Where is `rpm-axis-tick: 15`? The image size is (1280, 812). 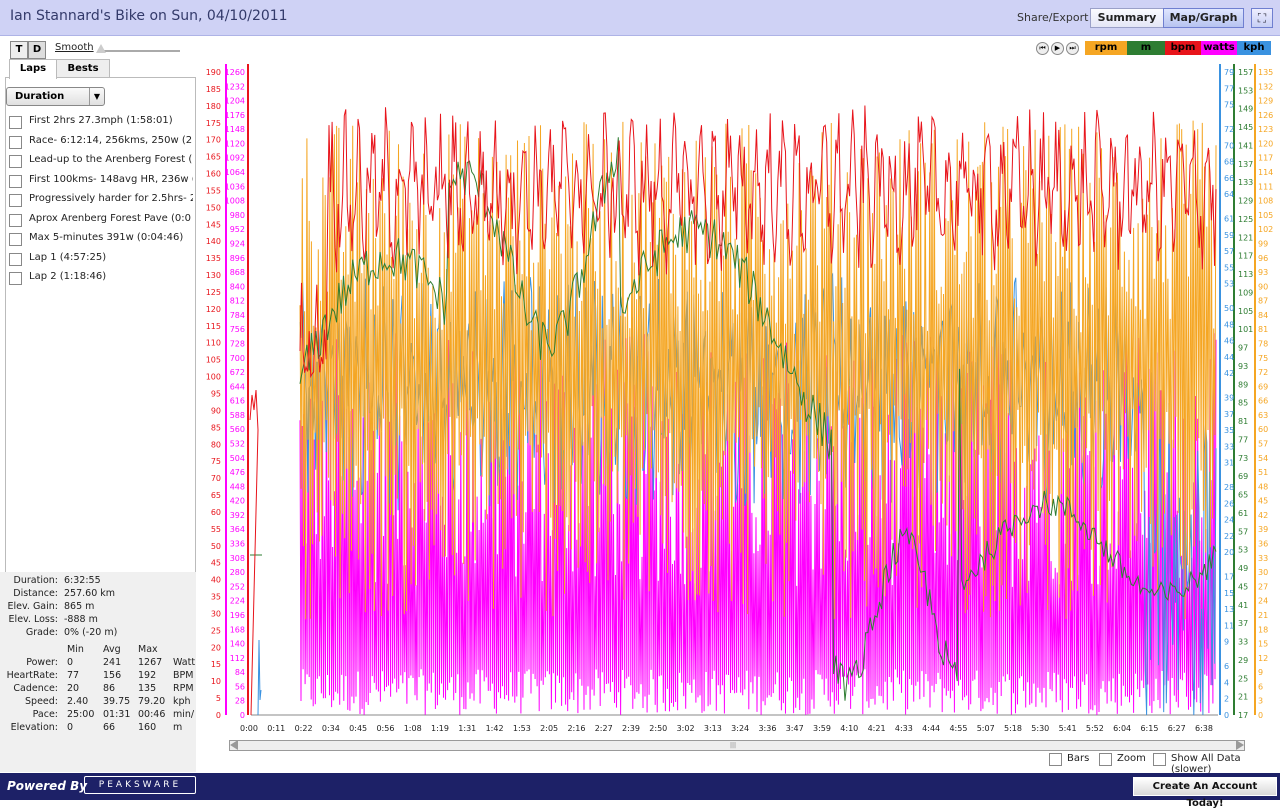
rpm-axis-tick: 15 is located at coordinates (1263, 644).